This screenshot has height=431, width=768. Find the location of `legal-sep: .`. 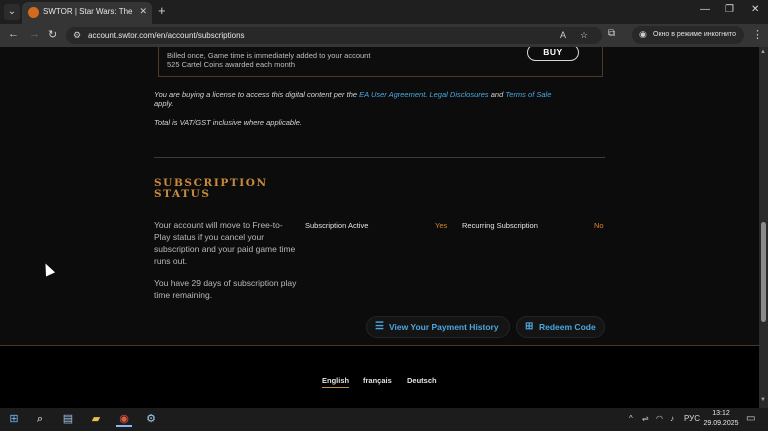

legal-sep: . is located at coordinates (426, 94).